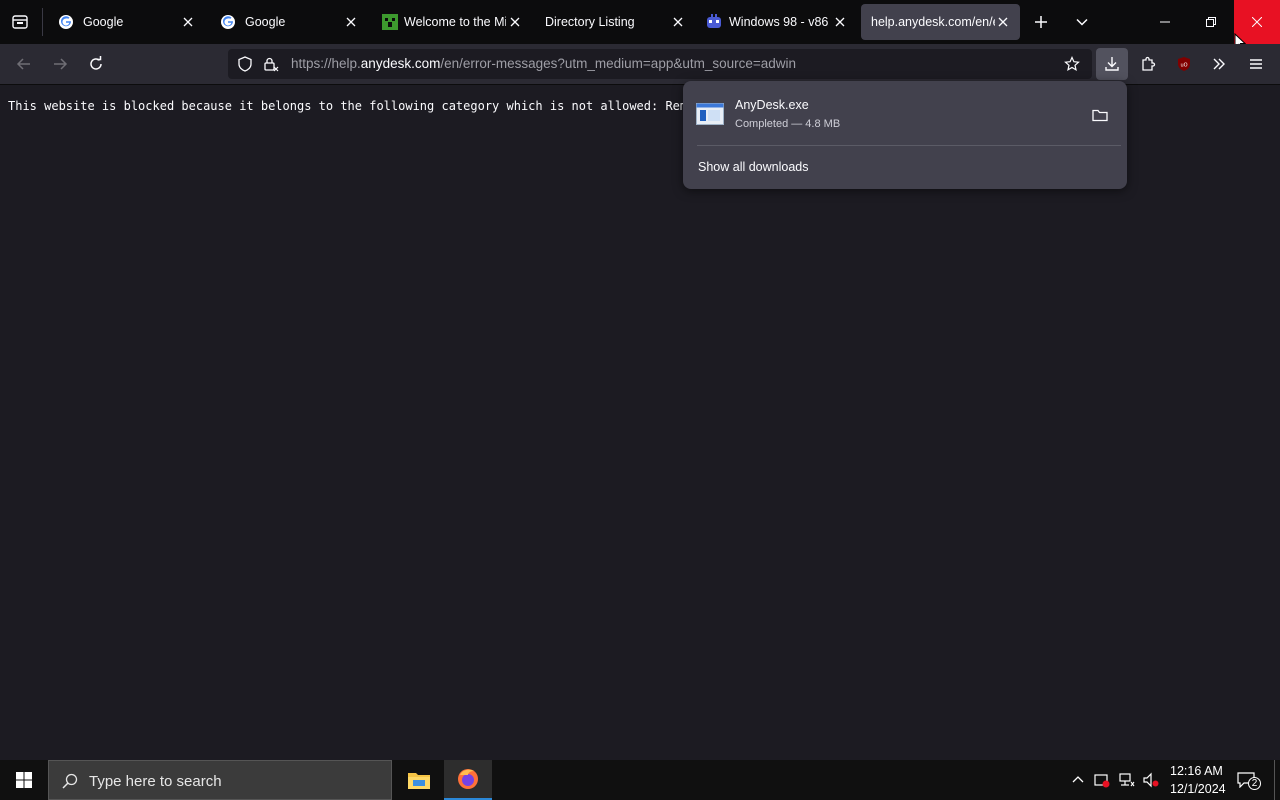 This screenshot has width=1280, height=800. I want to click on volume-muted-icon, so click(1151, 780).